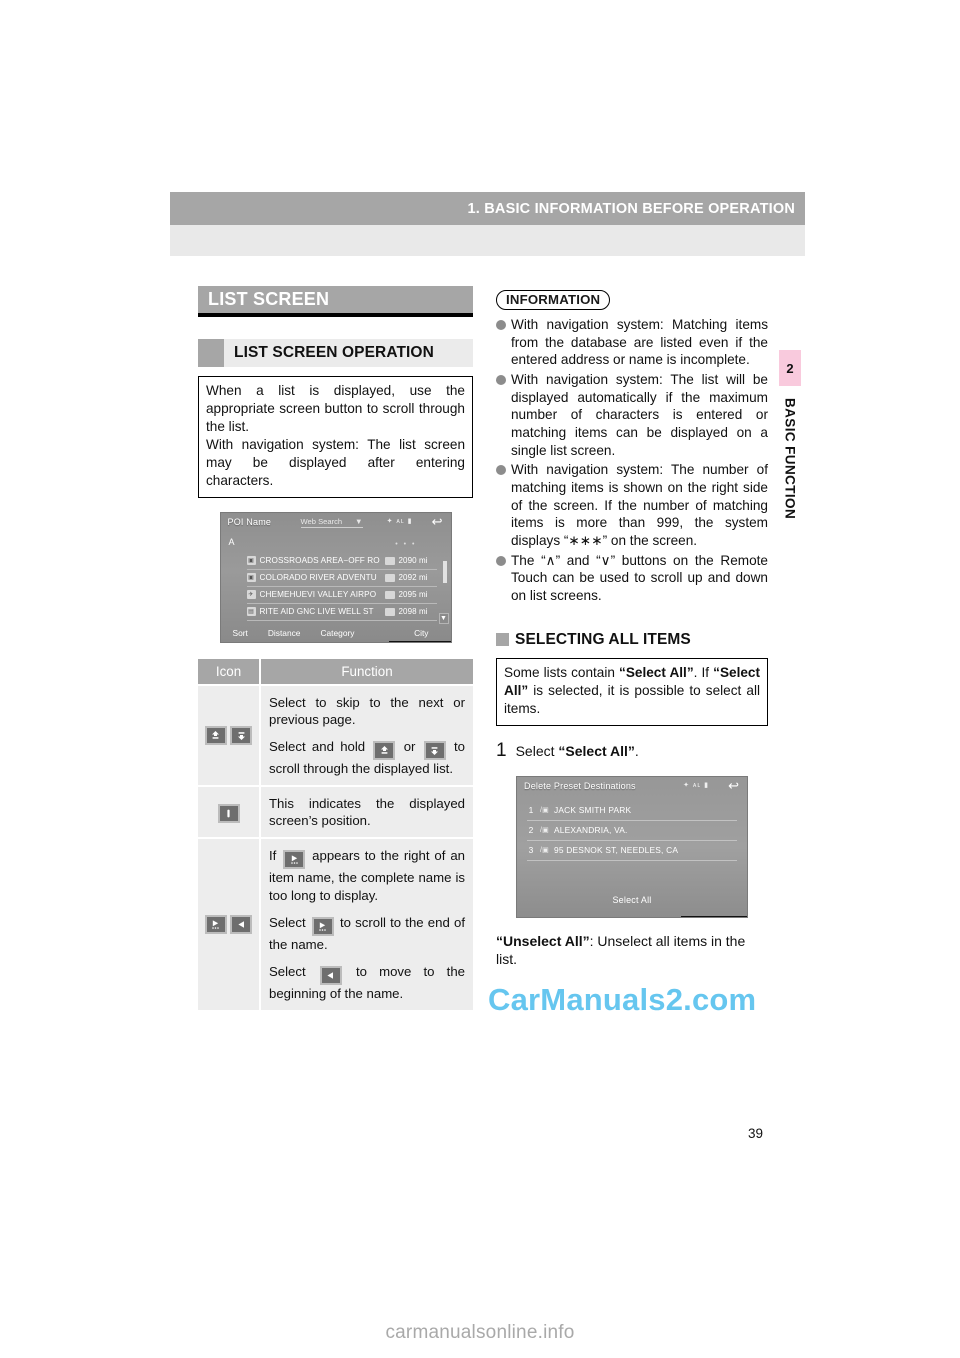 The image size is (960, 1358). I want to click on poi-name: RITE AID GNC LIVE WELL ST, so click(316, 612).